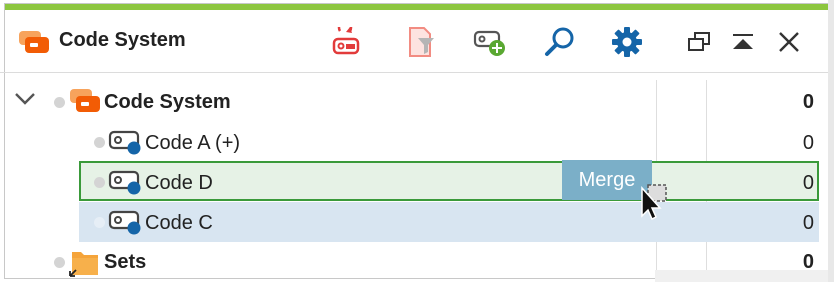 This screenshot has height=283, width=834. I want to click on settings-icon, so click(627, 42).